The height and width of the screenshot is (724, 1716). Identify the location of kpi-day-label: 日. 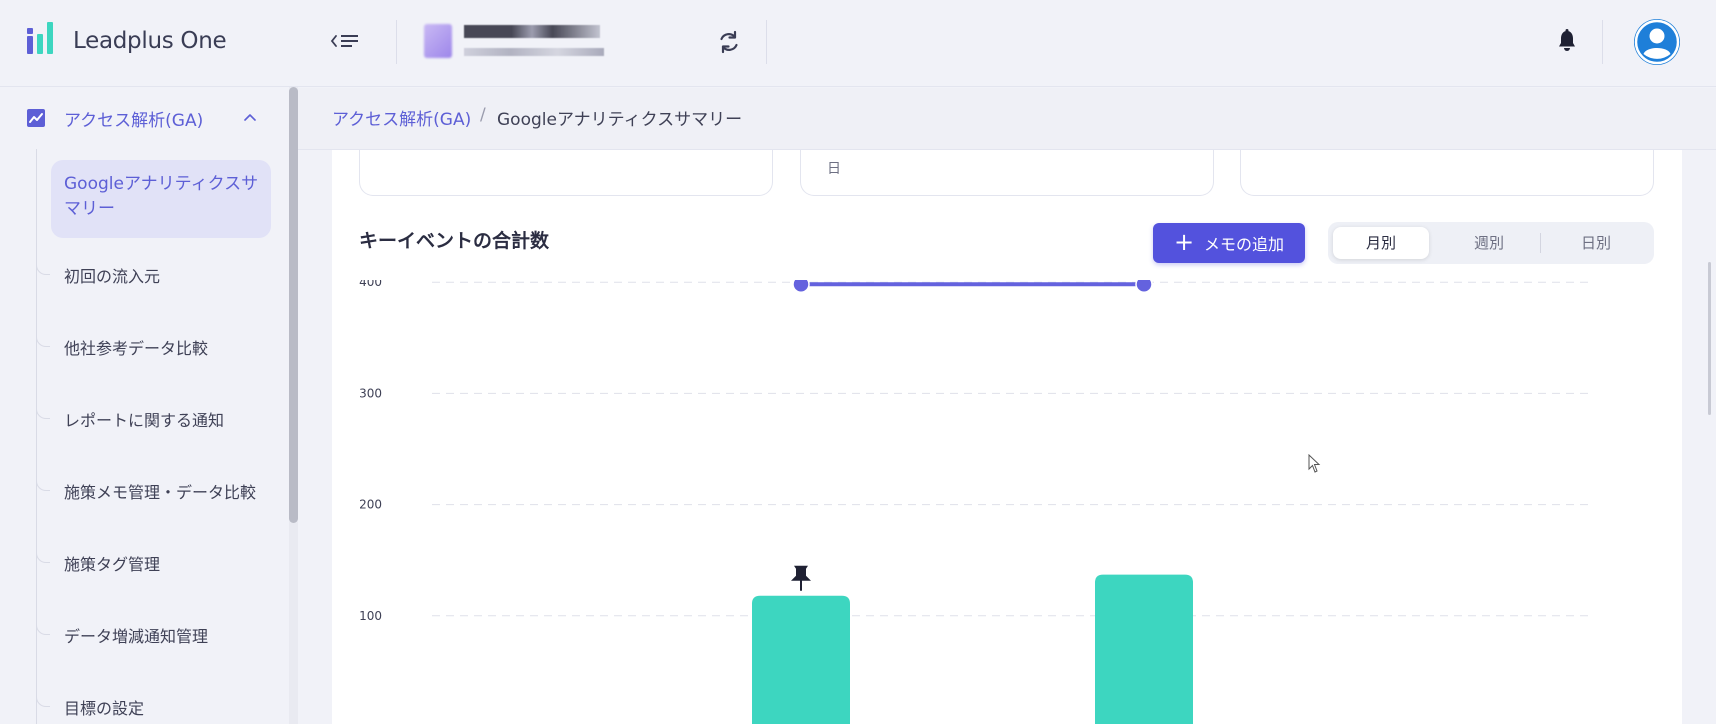
(834, 169).